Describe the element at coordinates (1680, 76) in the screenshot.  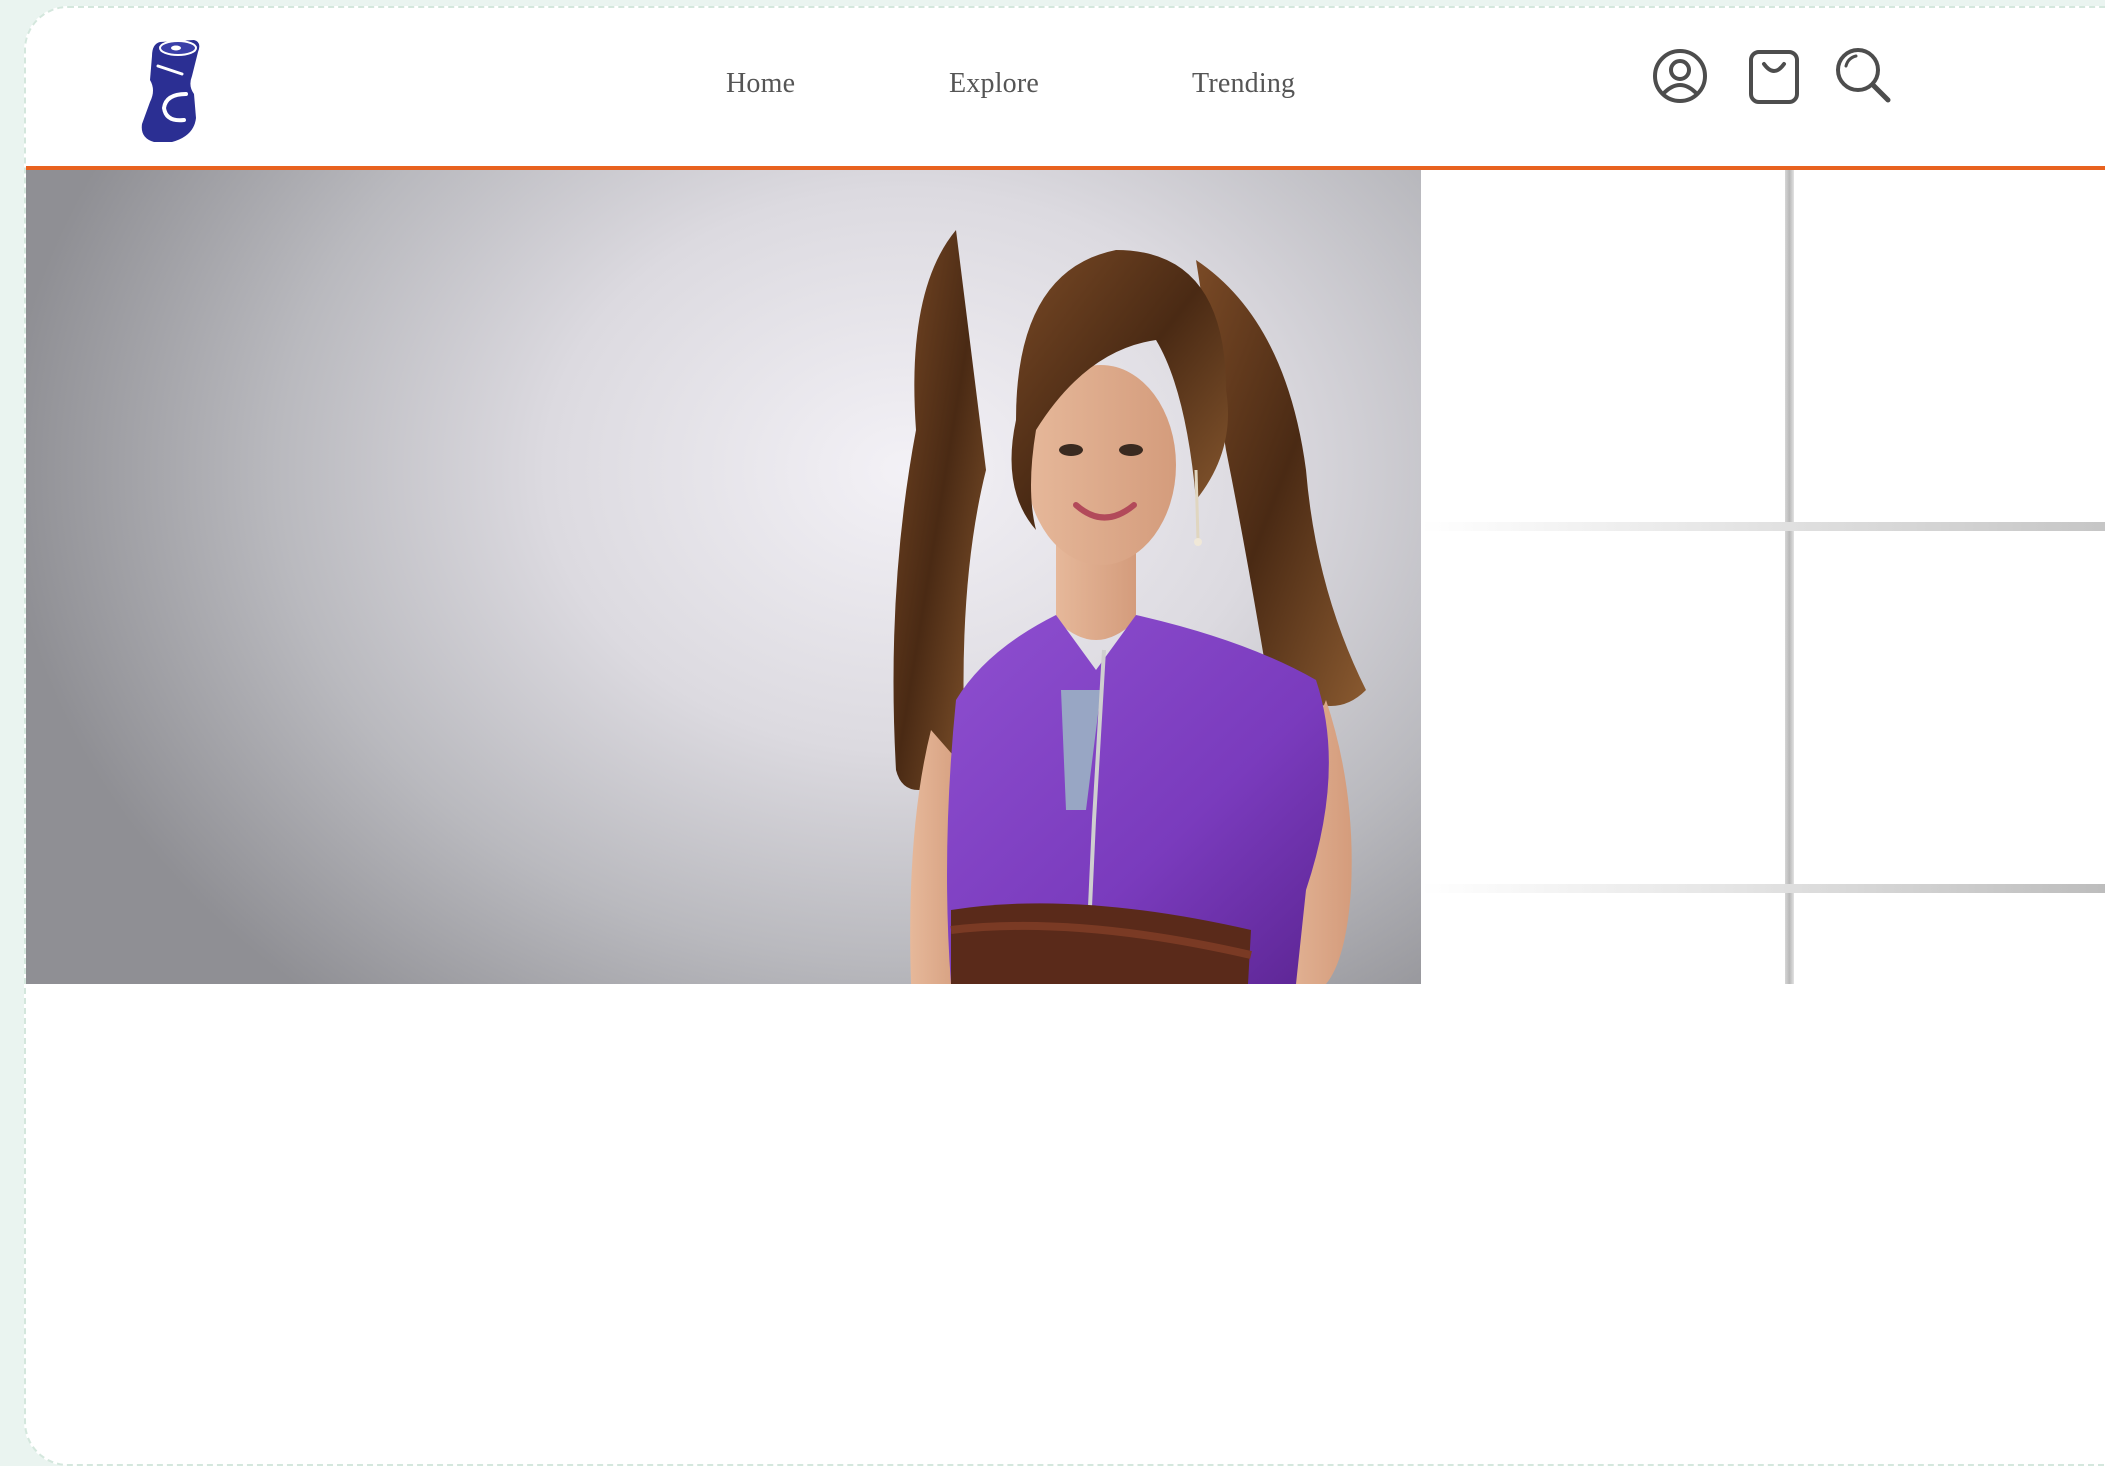
I see `account-icon` at that location.